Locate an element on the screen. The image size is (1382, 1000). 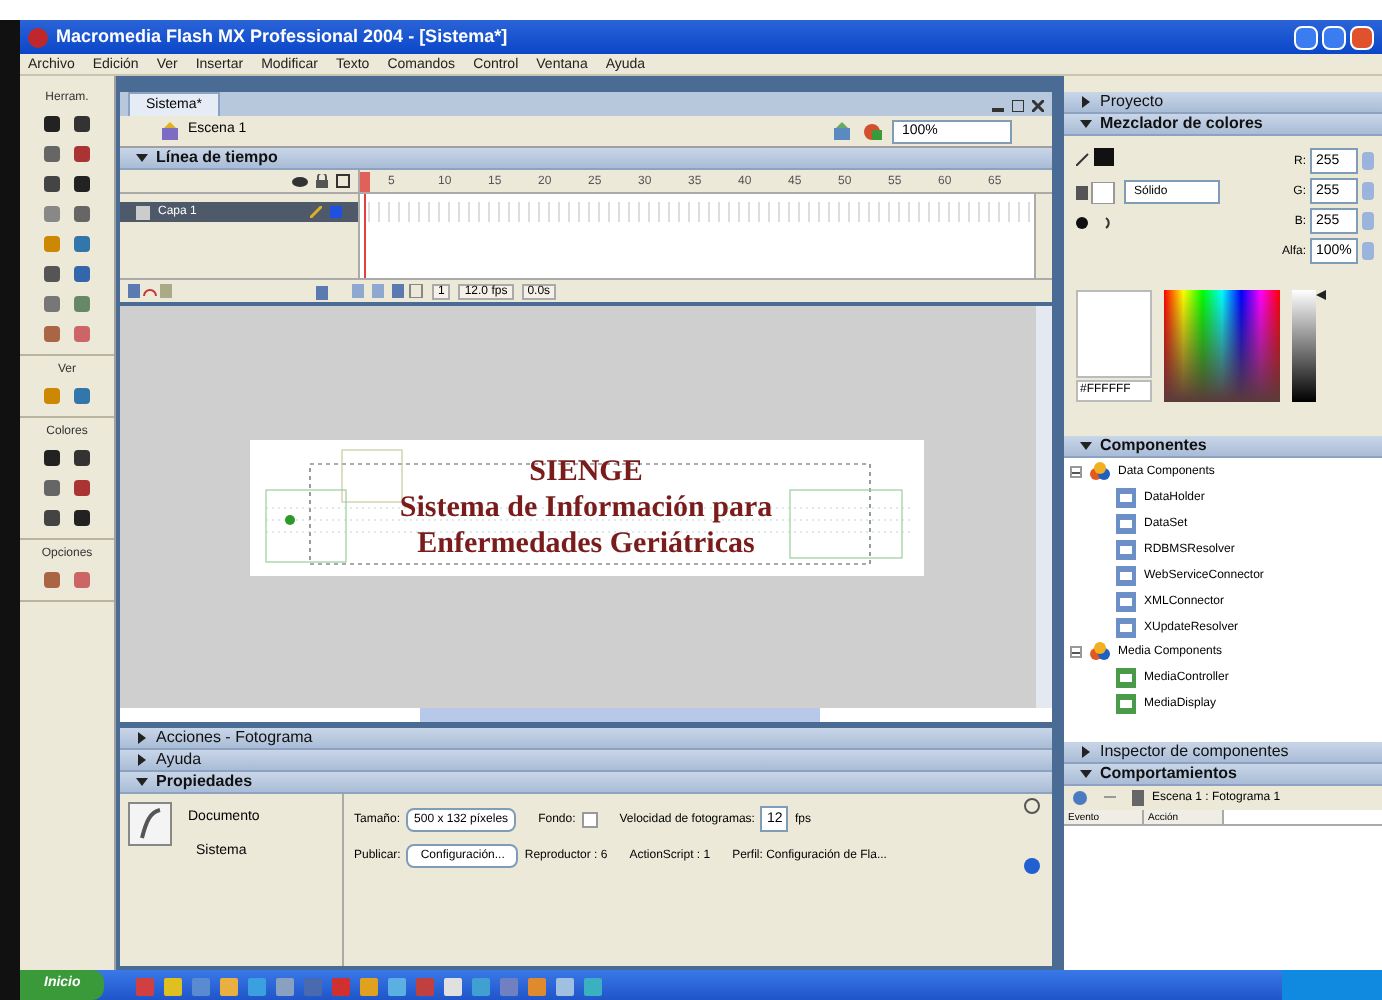
trash-icon is located at coordinates (322, 291).